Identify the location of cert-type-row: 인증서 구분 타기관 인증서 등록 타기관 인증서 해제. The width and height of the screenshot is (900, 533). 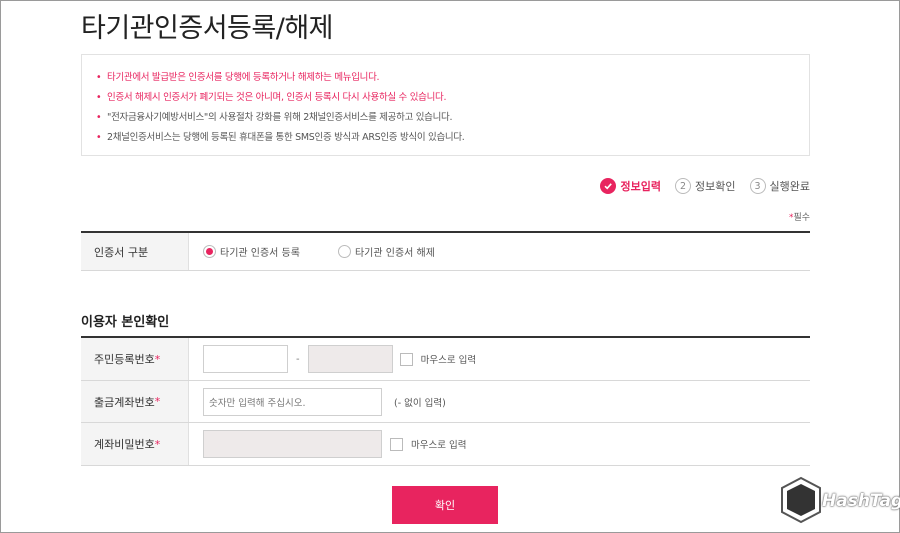
(445, 252).